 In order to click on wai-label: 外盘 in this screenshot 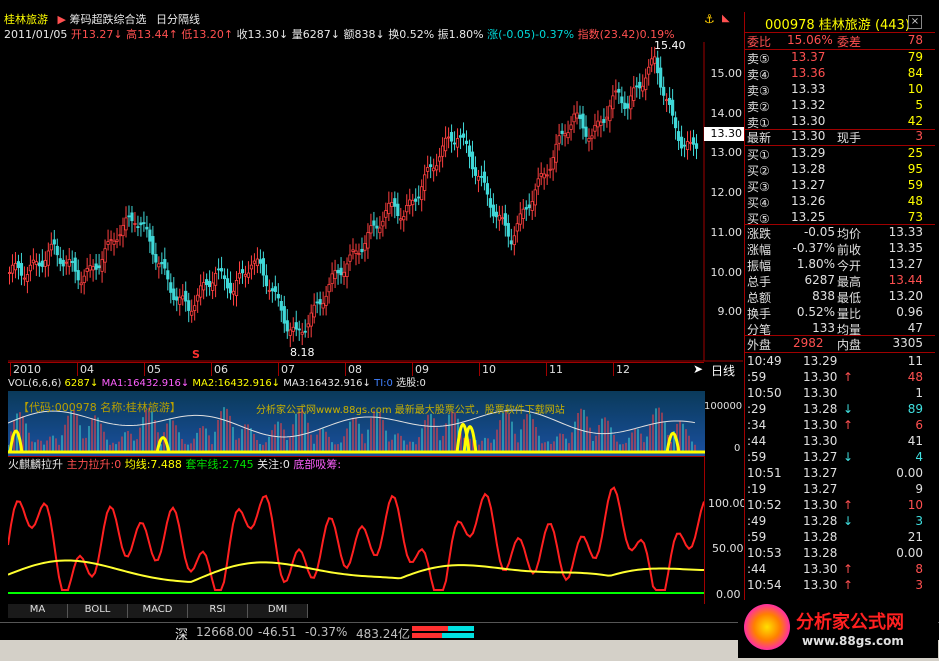, I will do `click(759, 345)`.